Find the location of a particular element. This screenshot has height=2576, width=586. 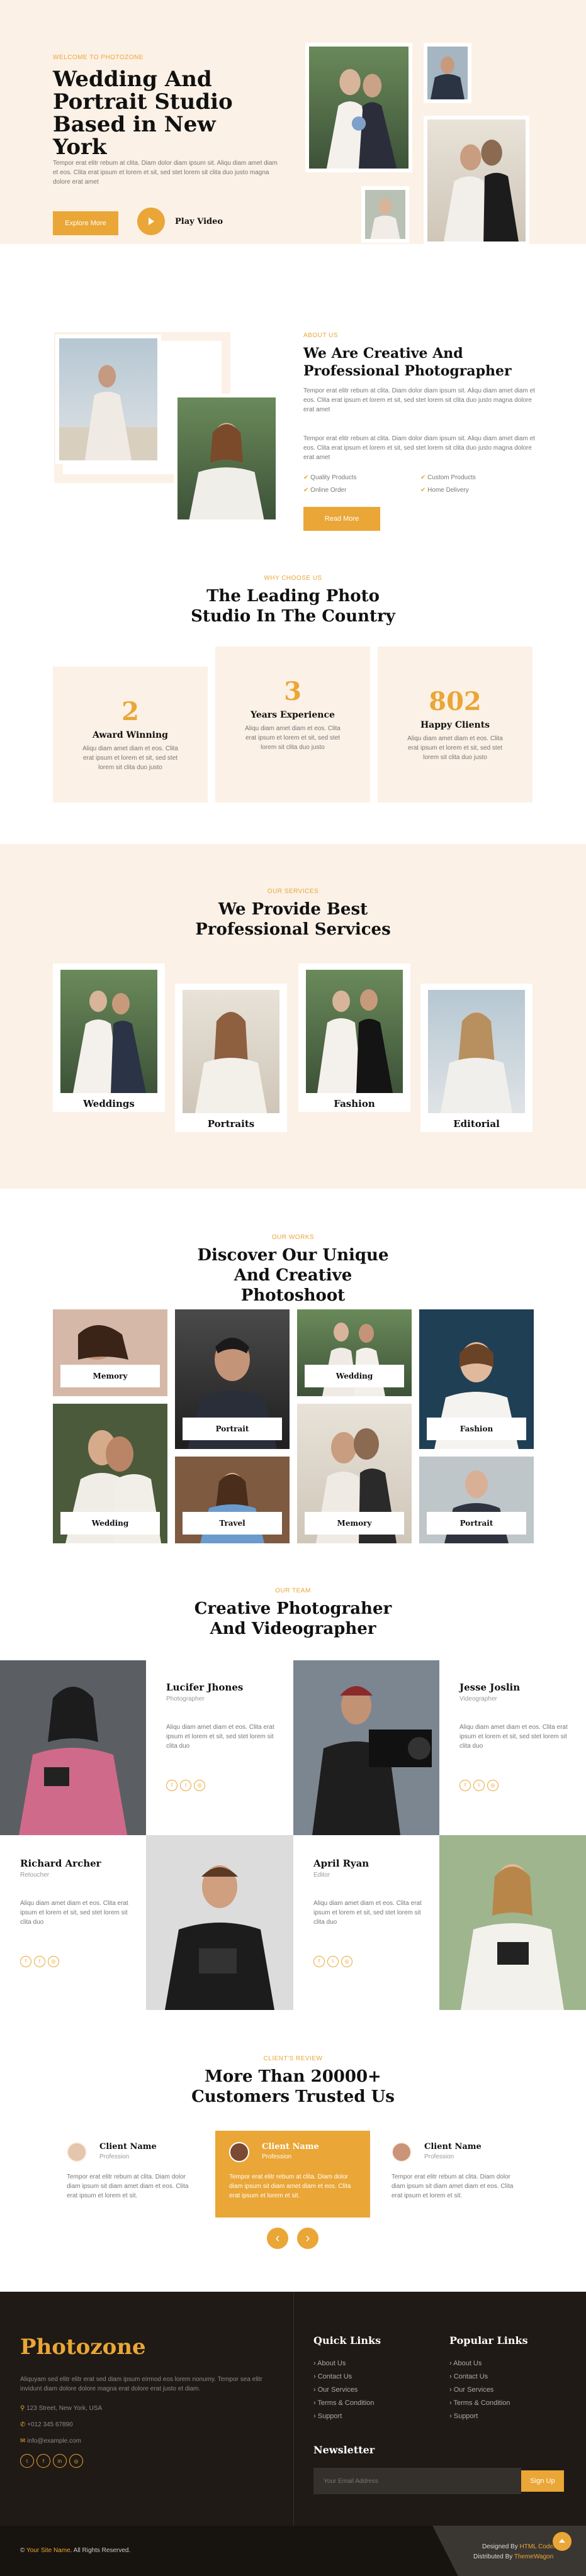

read-more-button: Read More is located at coordinates (342, 519).